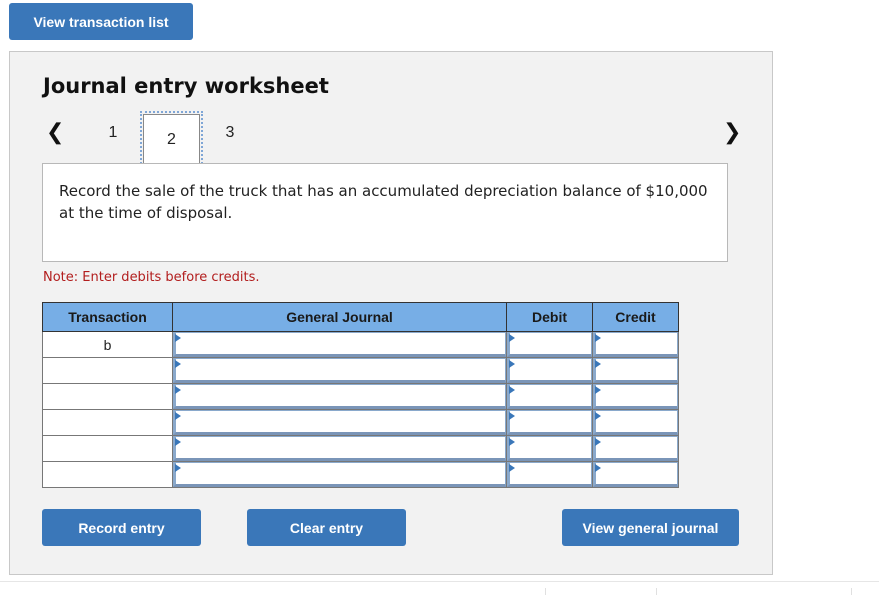 Image resolution: width=879 pixels, height=595 pixels. Describe the element at coordinates (121, 527) in the screenshot. I see `record-entry-button: Record entry` at that location.